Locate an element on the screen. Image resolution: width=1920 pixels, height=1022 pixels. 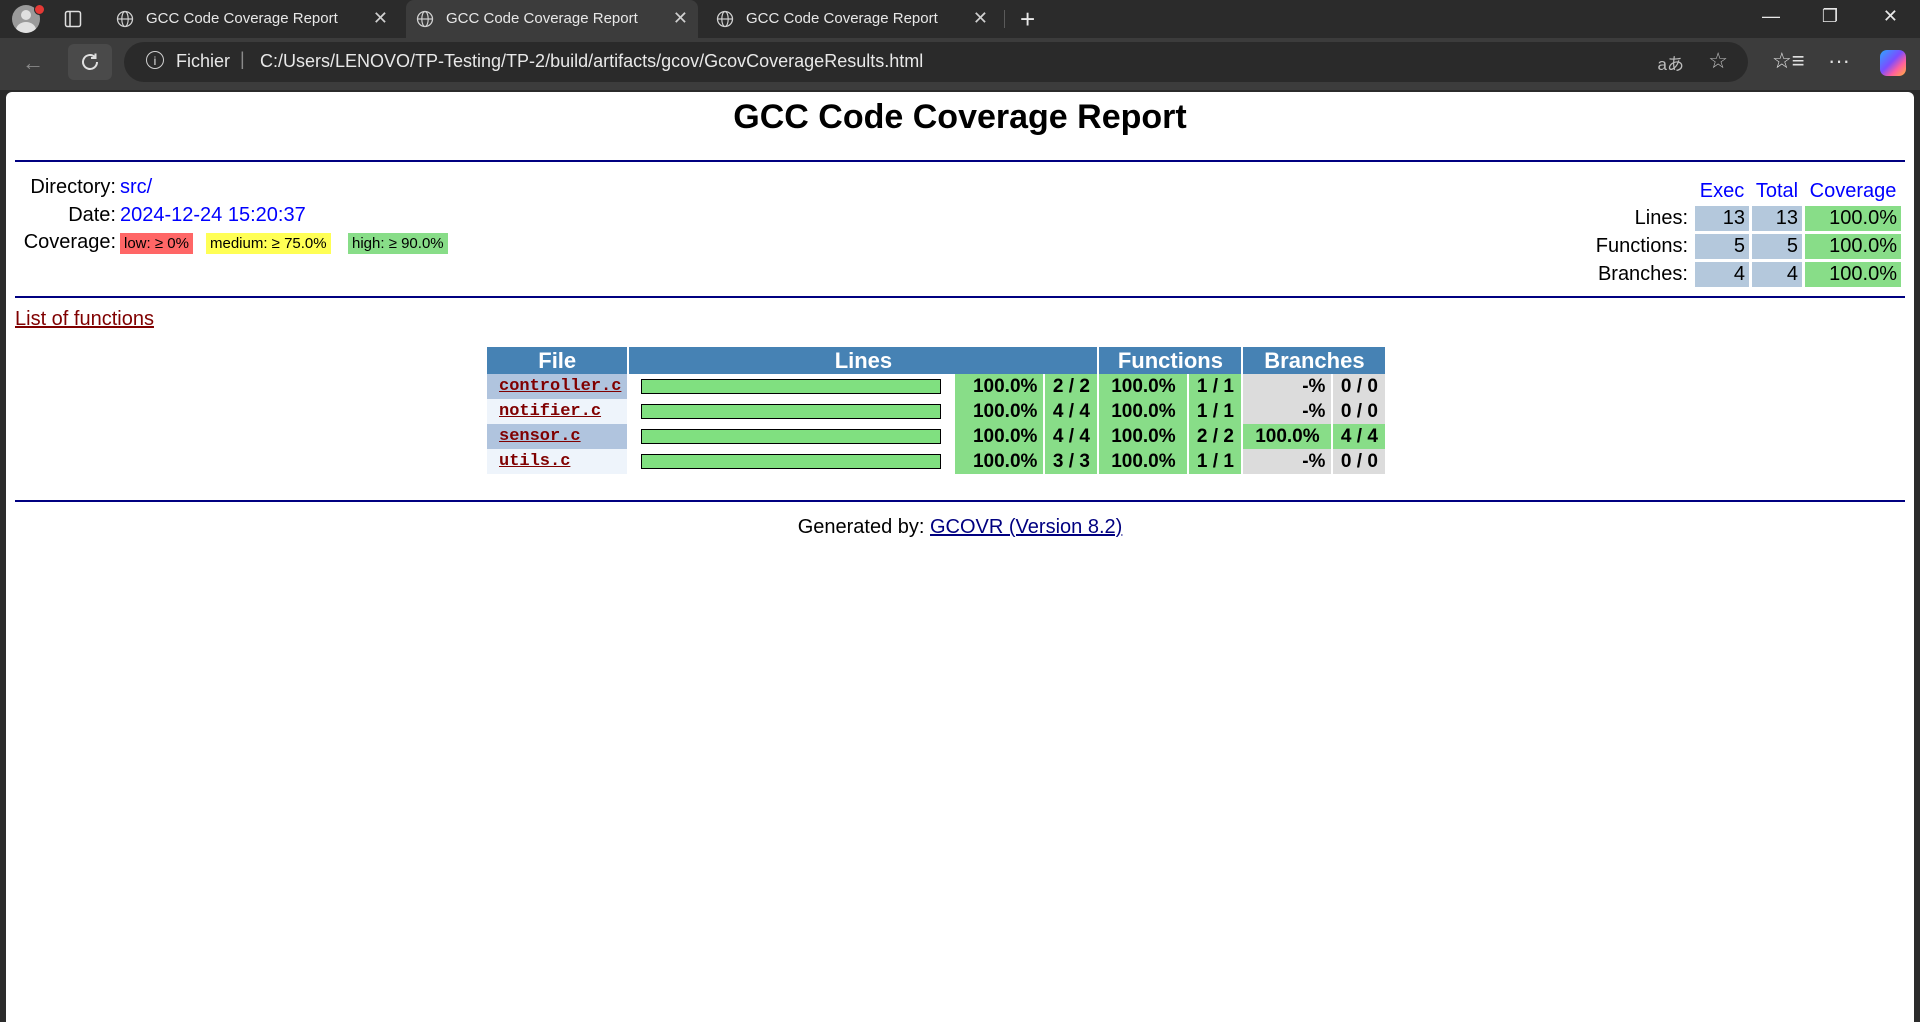
summary-total: 13 is located at coordinates (1777, 218).